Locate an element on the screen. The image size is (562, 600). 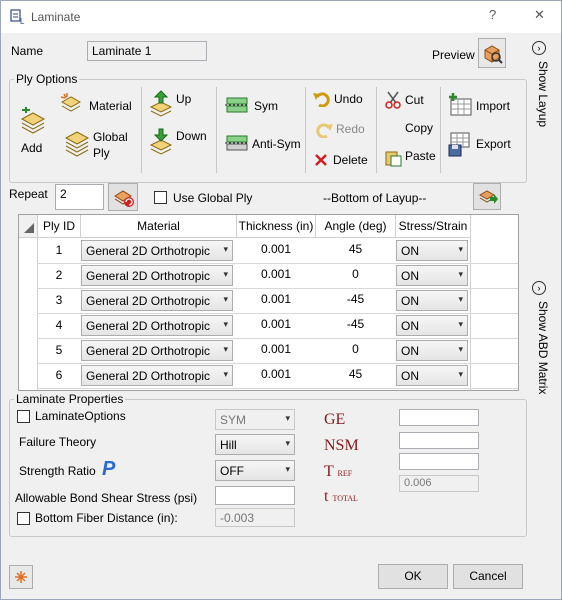
show-abd-label: Show ABD Matrix is located at coordinates (543, 347).